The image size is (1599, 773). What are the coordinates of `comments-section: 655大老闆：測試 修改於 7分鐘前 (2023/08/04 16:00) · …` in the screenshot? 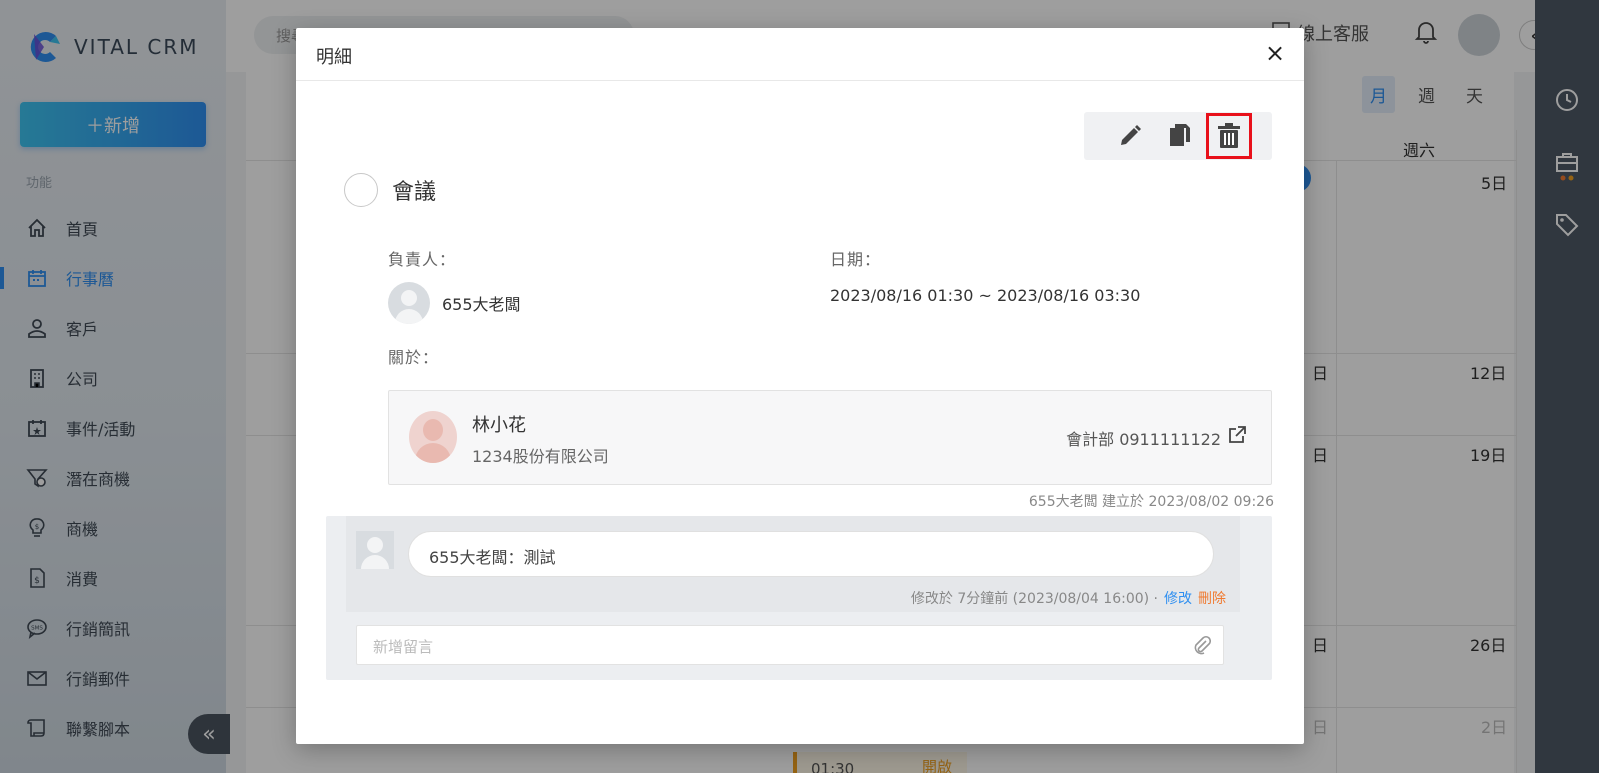 It's located at (799, 598).